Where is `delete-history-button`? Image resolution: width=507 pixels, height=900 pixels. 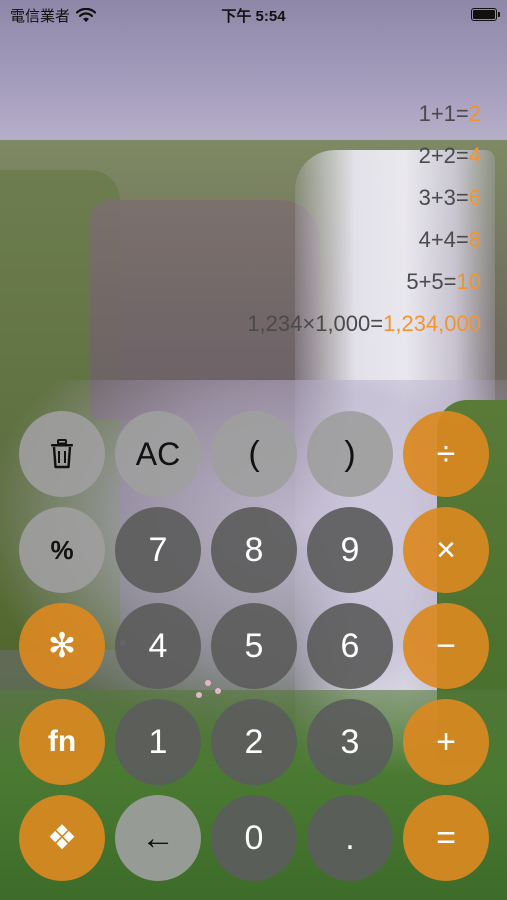 delete-history-button is located at coordinates (62, 454).